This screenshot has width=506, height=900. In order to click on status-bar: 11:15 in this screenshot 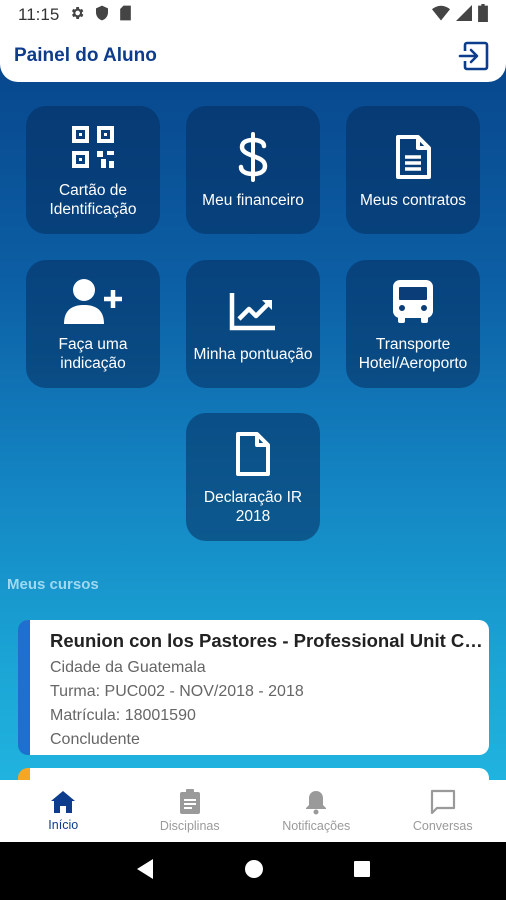, I will do `click(253, 15)`.